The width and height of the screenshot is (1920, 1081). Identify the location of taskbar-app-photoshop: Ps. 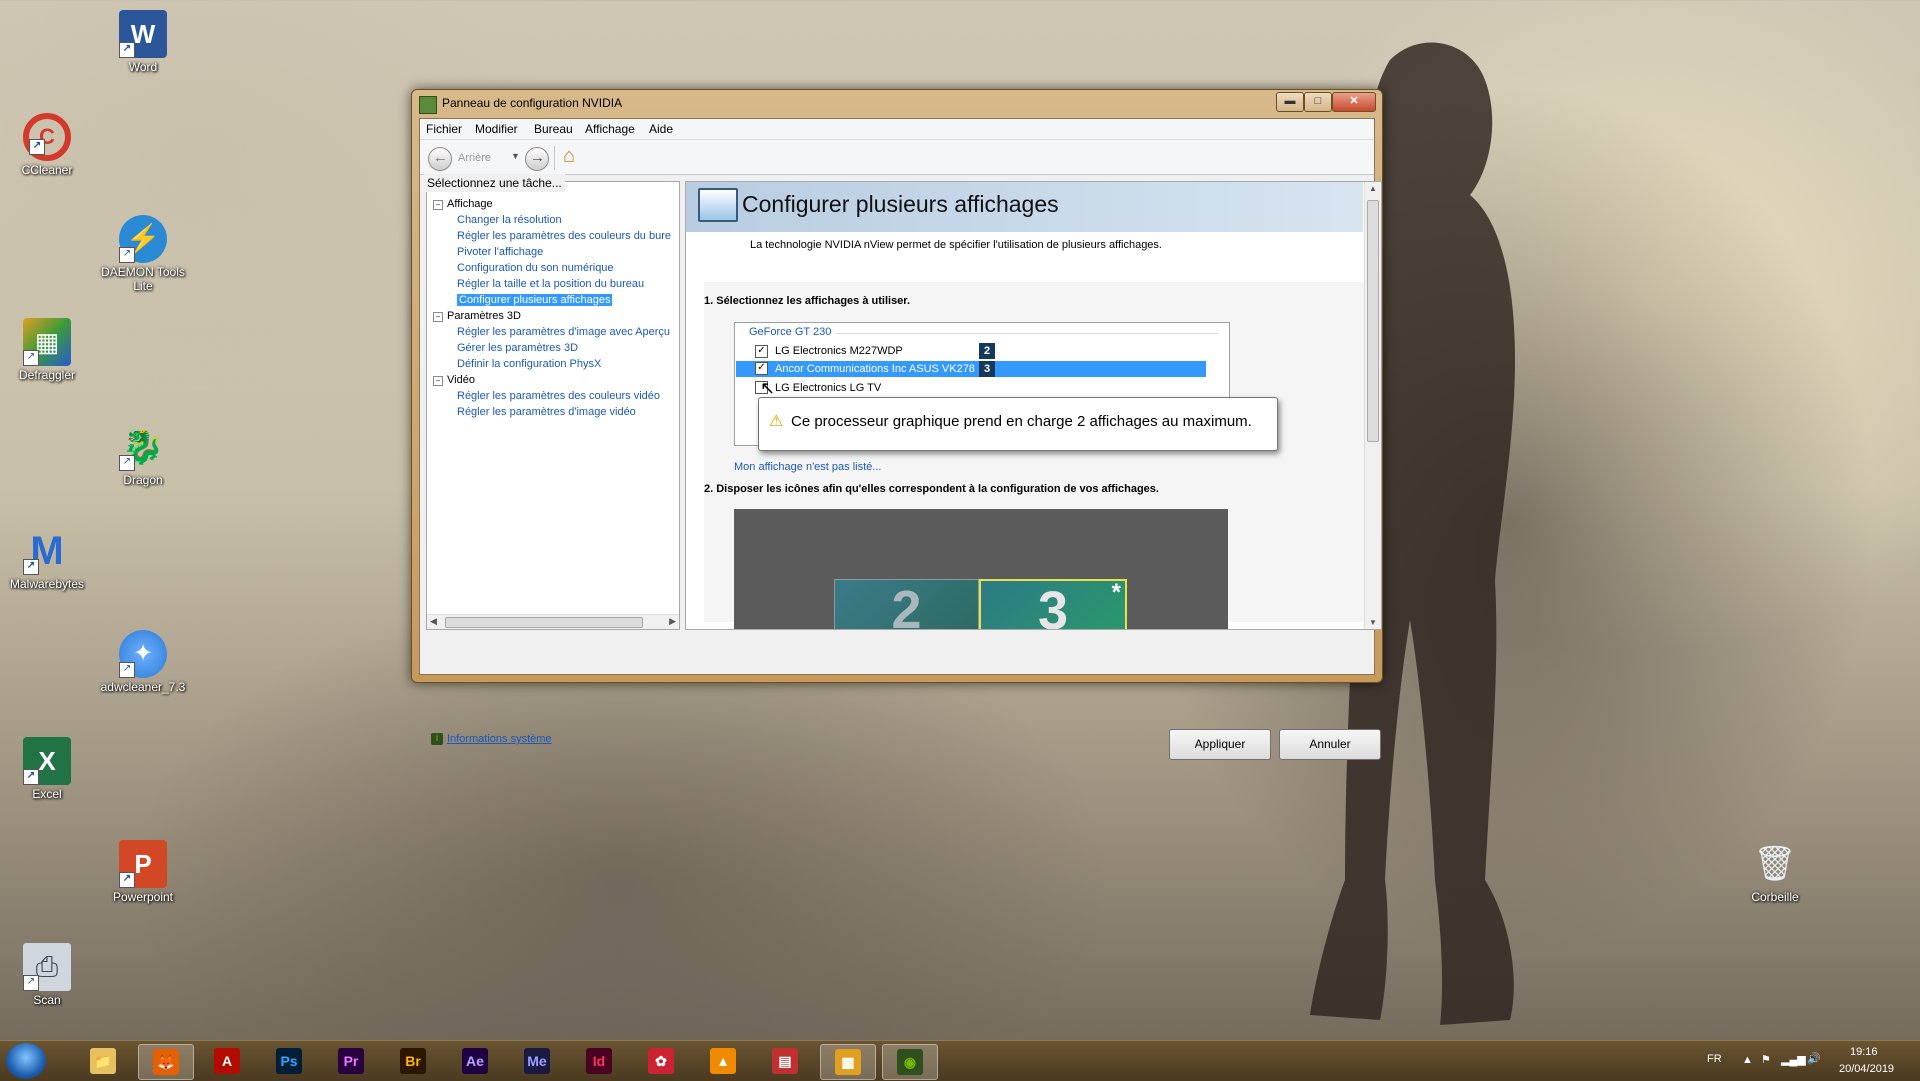
(289, 1061).